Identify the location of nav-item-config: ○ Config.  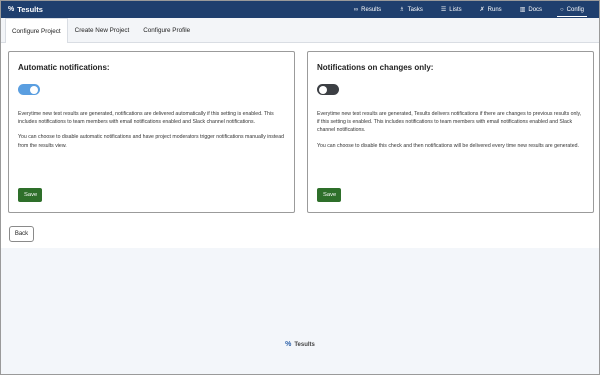
(572, 9).